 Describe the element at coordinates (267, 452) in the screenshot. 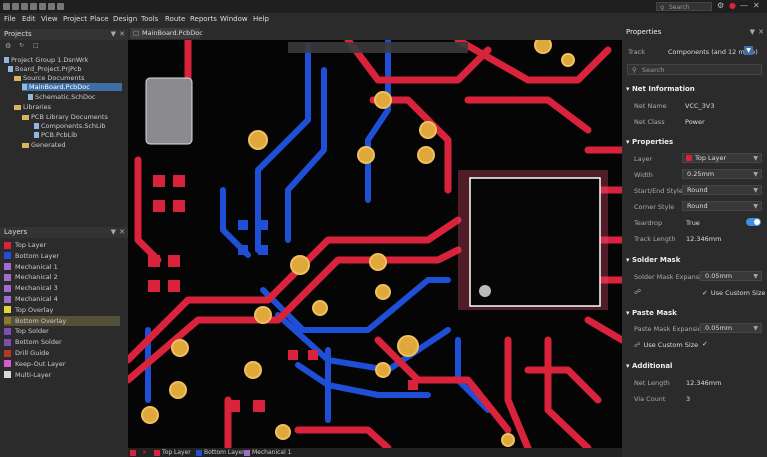

I see `layer-tab-mechanical-1: Mechanical 1` at that location.